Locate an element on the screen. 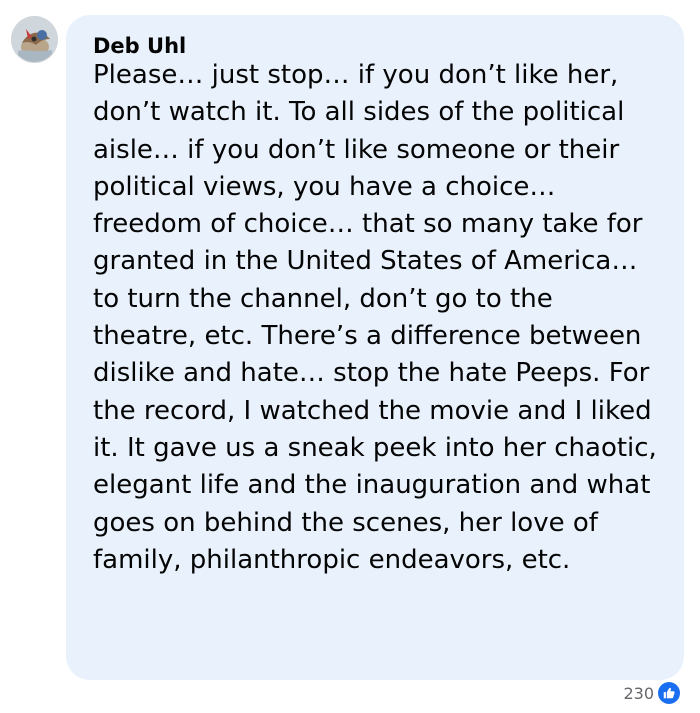  avatar-image is located at coordinates (34, 39).